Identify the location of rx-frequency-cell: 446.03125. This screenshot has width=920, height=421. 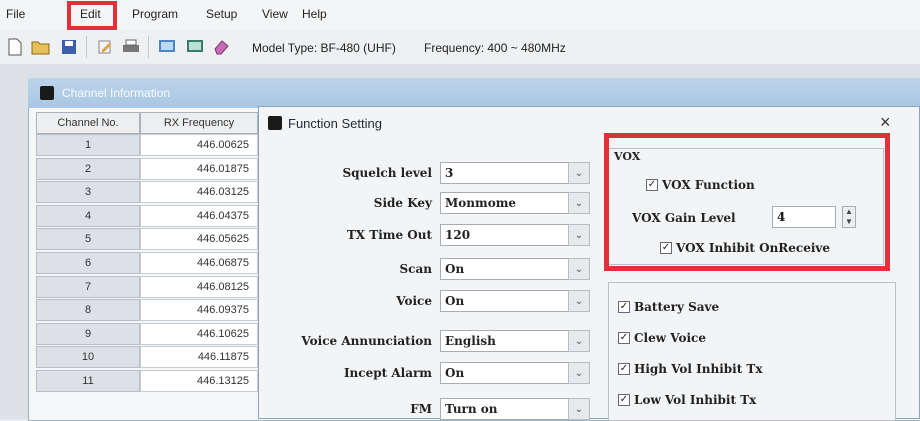
(199, 192).